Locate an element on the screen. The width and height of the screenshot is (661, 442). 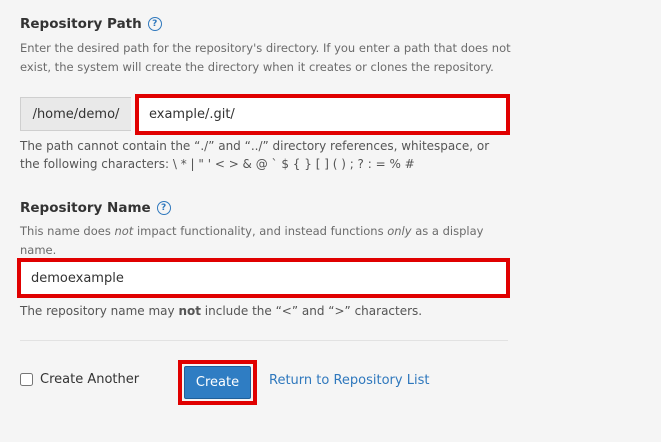
repository-path-input-highlight is located at coordinates (322, 114).